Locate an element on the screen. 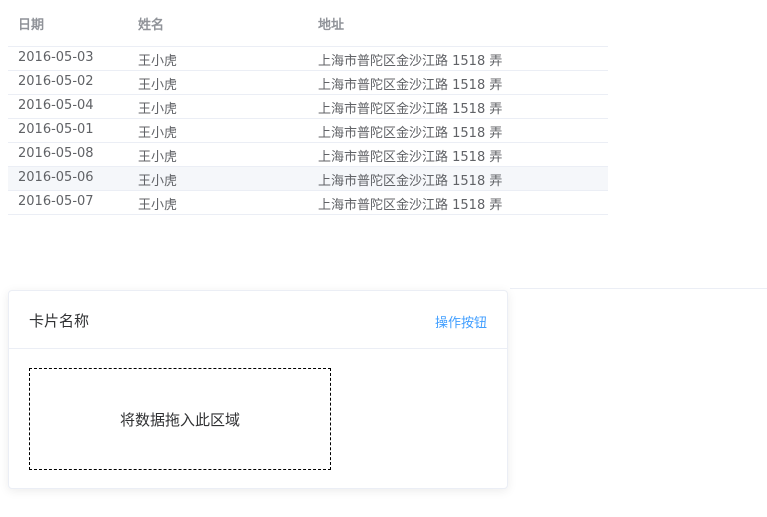 The height and width of the screenshot is (517, 767). table-header: 日期 姓名 地址 is located at coordinates (308, 23).